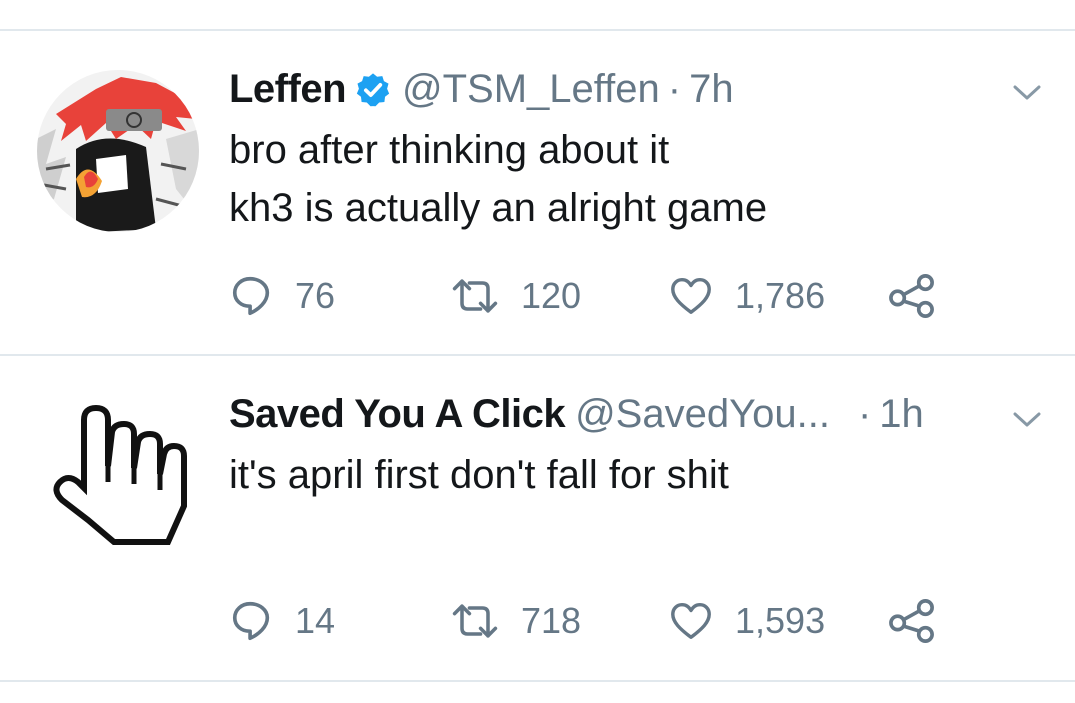  I want to click on tweet-text-line: bro after thinking about it, so click(449, 150).